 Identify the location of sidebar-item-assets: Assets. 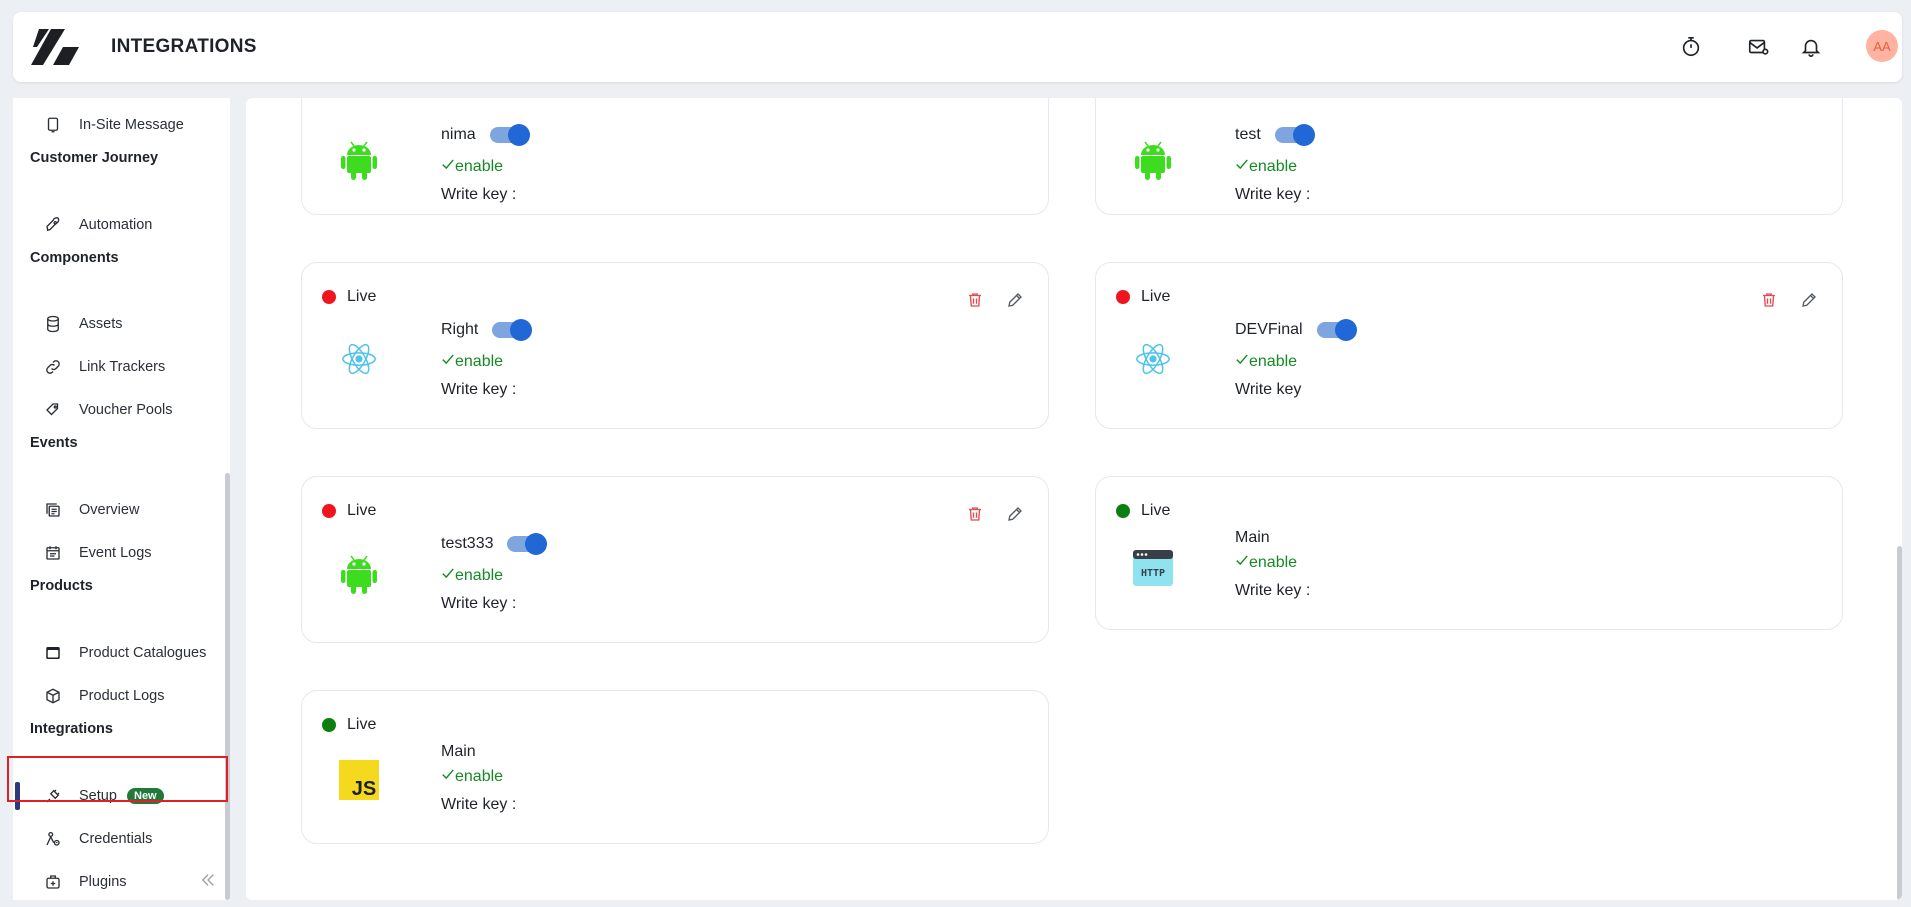
(119, 324).